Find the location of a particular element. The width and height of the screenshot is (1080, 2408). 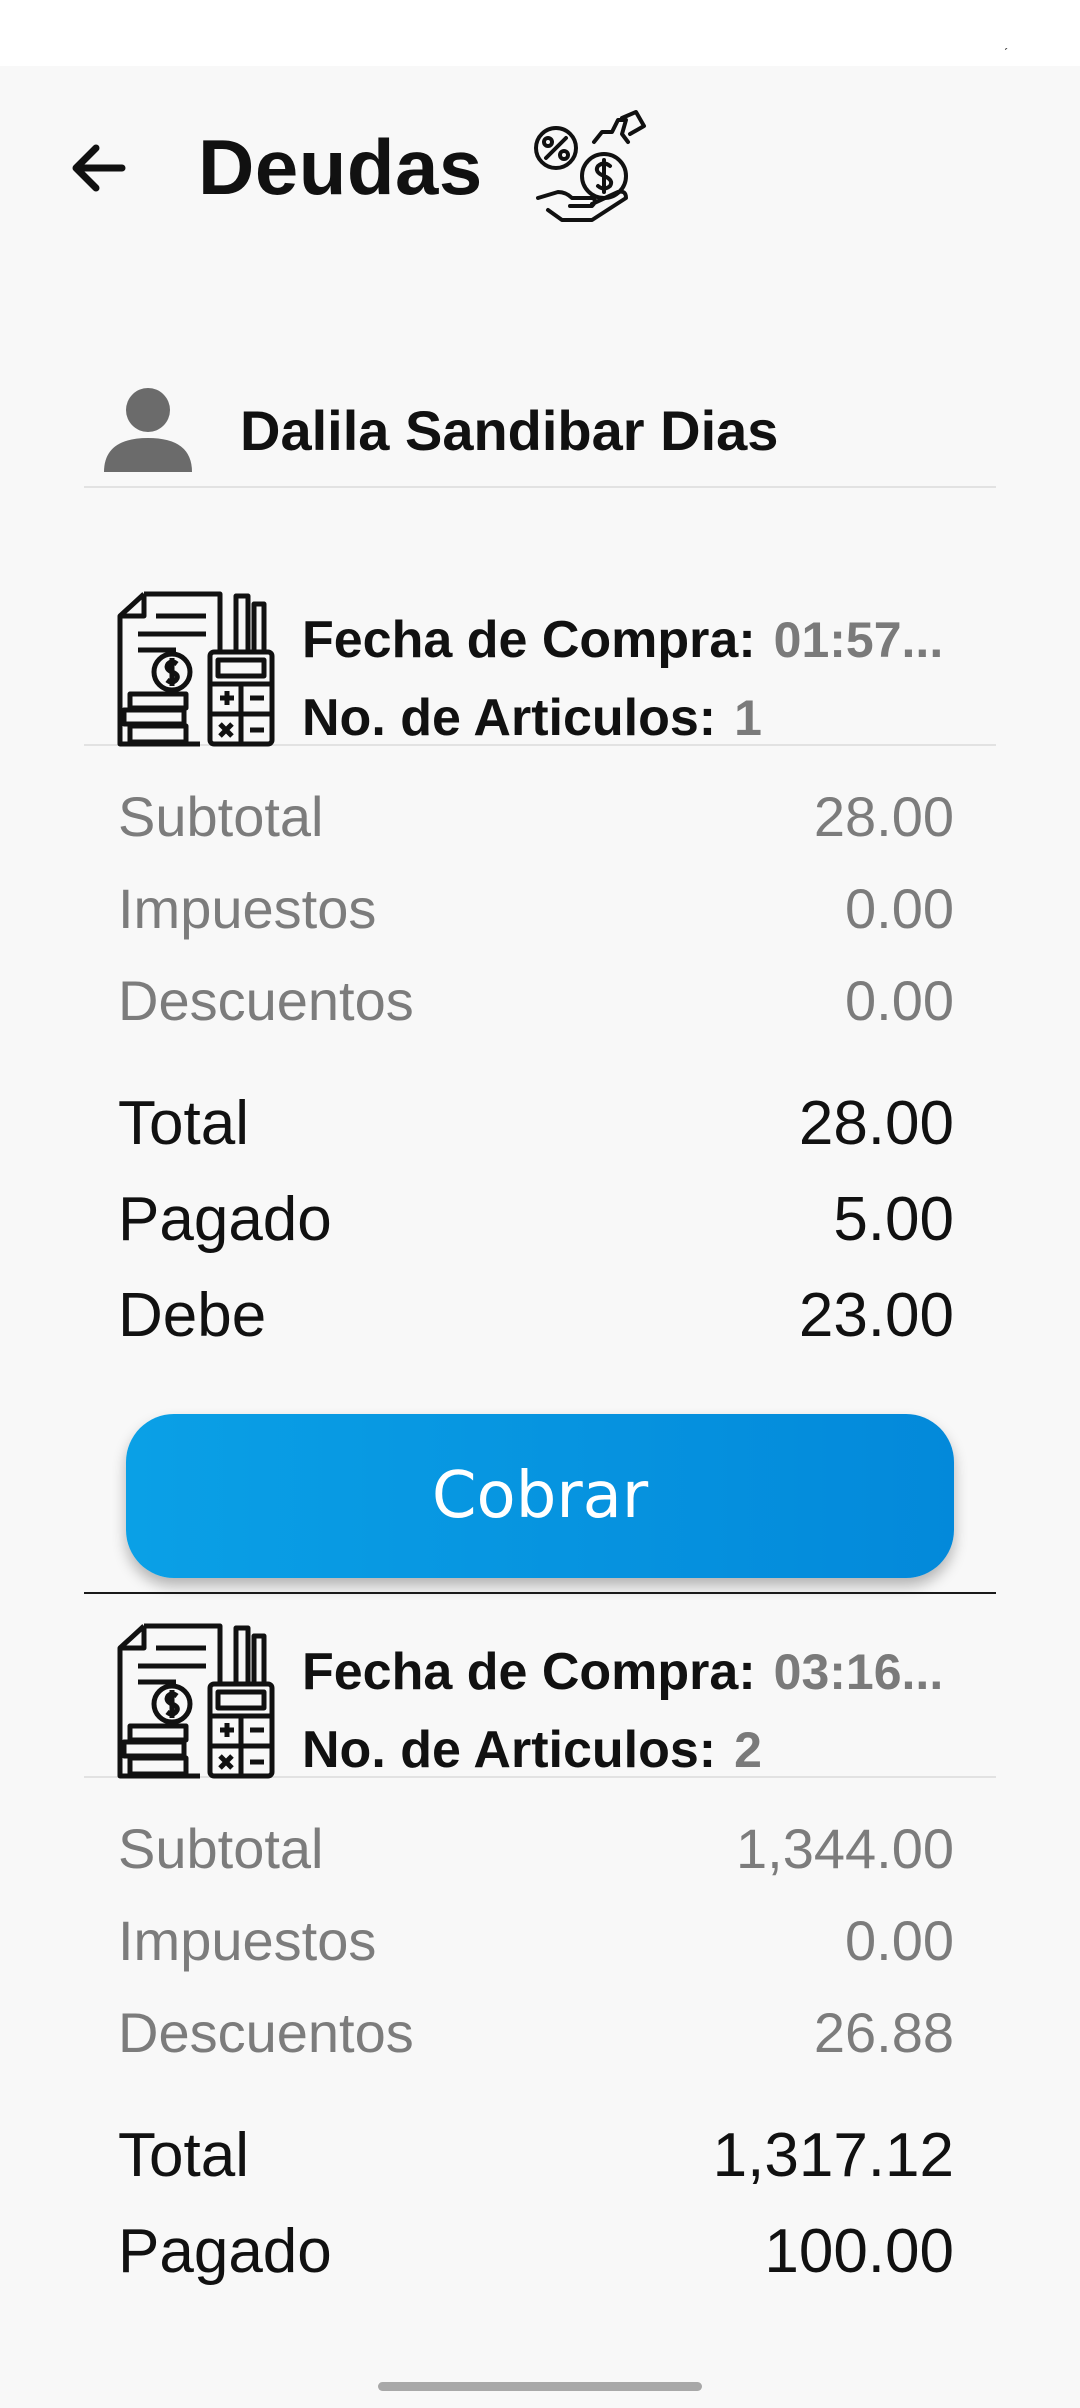

item-count: No. de Articulos: 1 is located at coordinates (532, 718).